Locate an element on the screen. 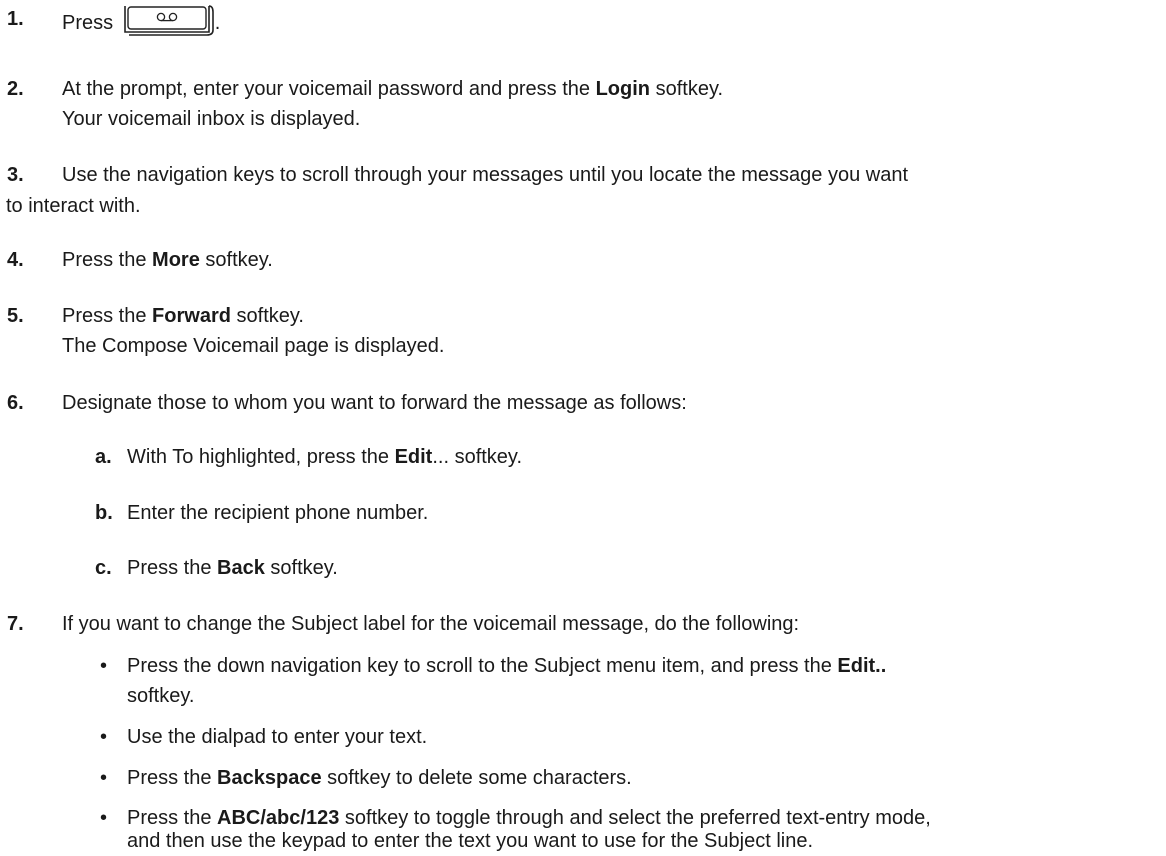 This screenshot has width=1166, height=856. step-number: 3. is located at coordinates (15, 175).